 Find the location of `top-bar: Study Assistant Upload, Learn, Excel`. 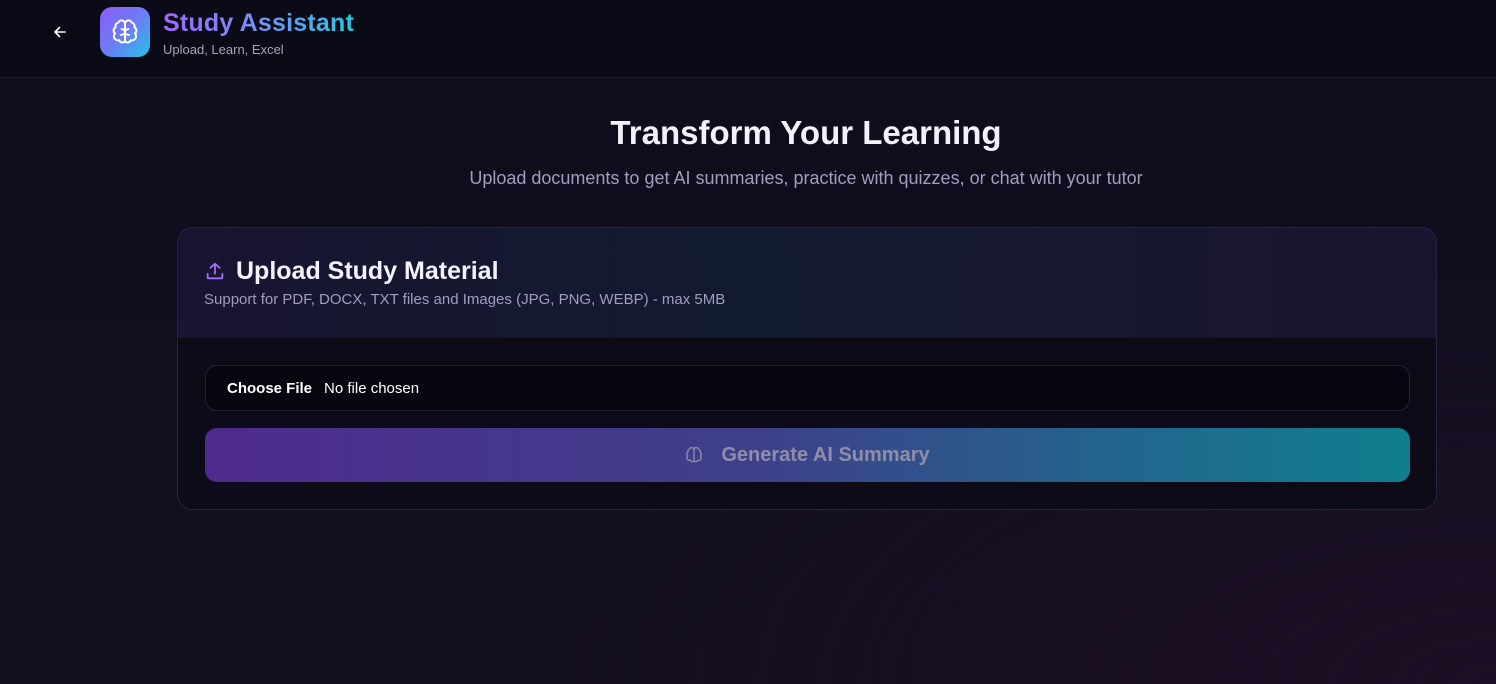

top-bar: Study Assistant Upload, Learn, Excel is located at coordinates (748, 39).